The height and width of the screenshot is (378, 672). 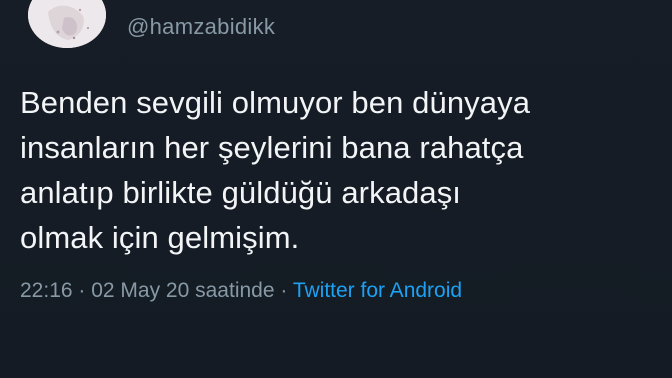 What do you see at coordinates (377, 290) in the screenshot?
I see `tweet-source-link: Twitter for Android` at bounding box center [377, 290].